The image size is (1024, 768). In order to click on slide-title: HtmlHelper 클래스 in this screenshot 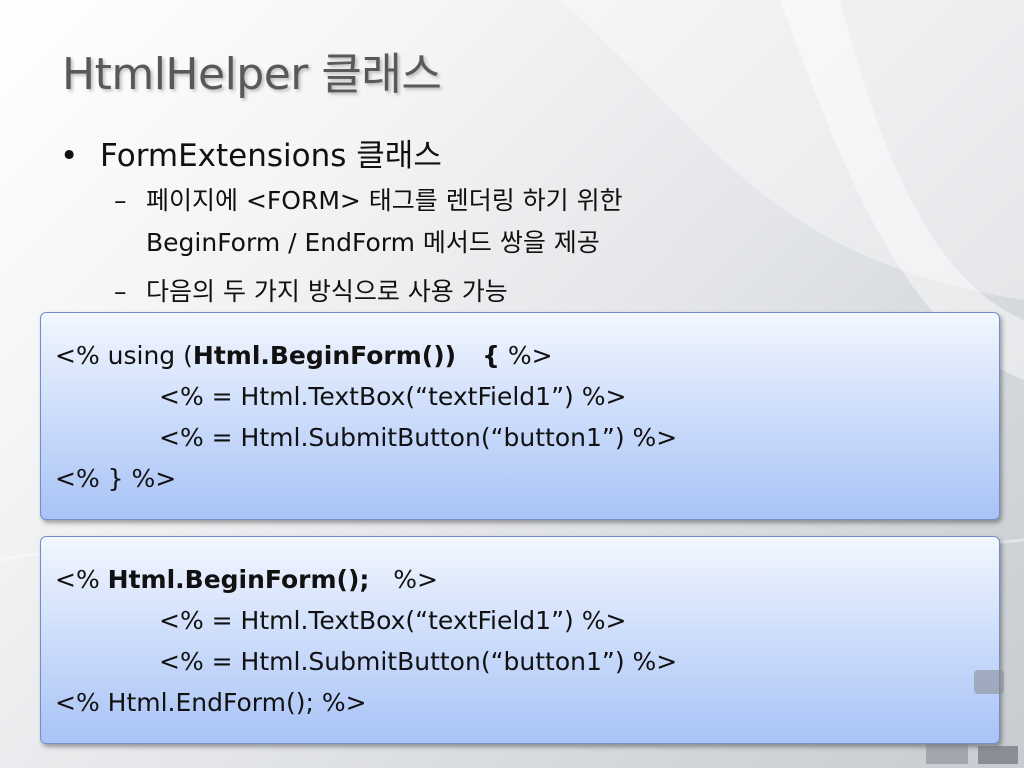, I will do `click(252, 74)`.